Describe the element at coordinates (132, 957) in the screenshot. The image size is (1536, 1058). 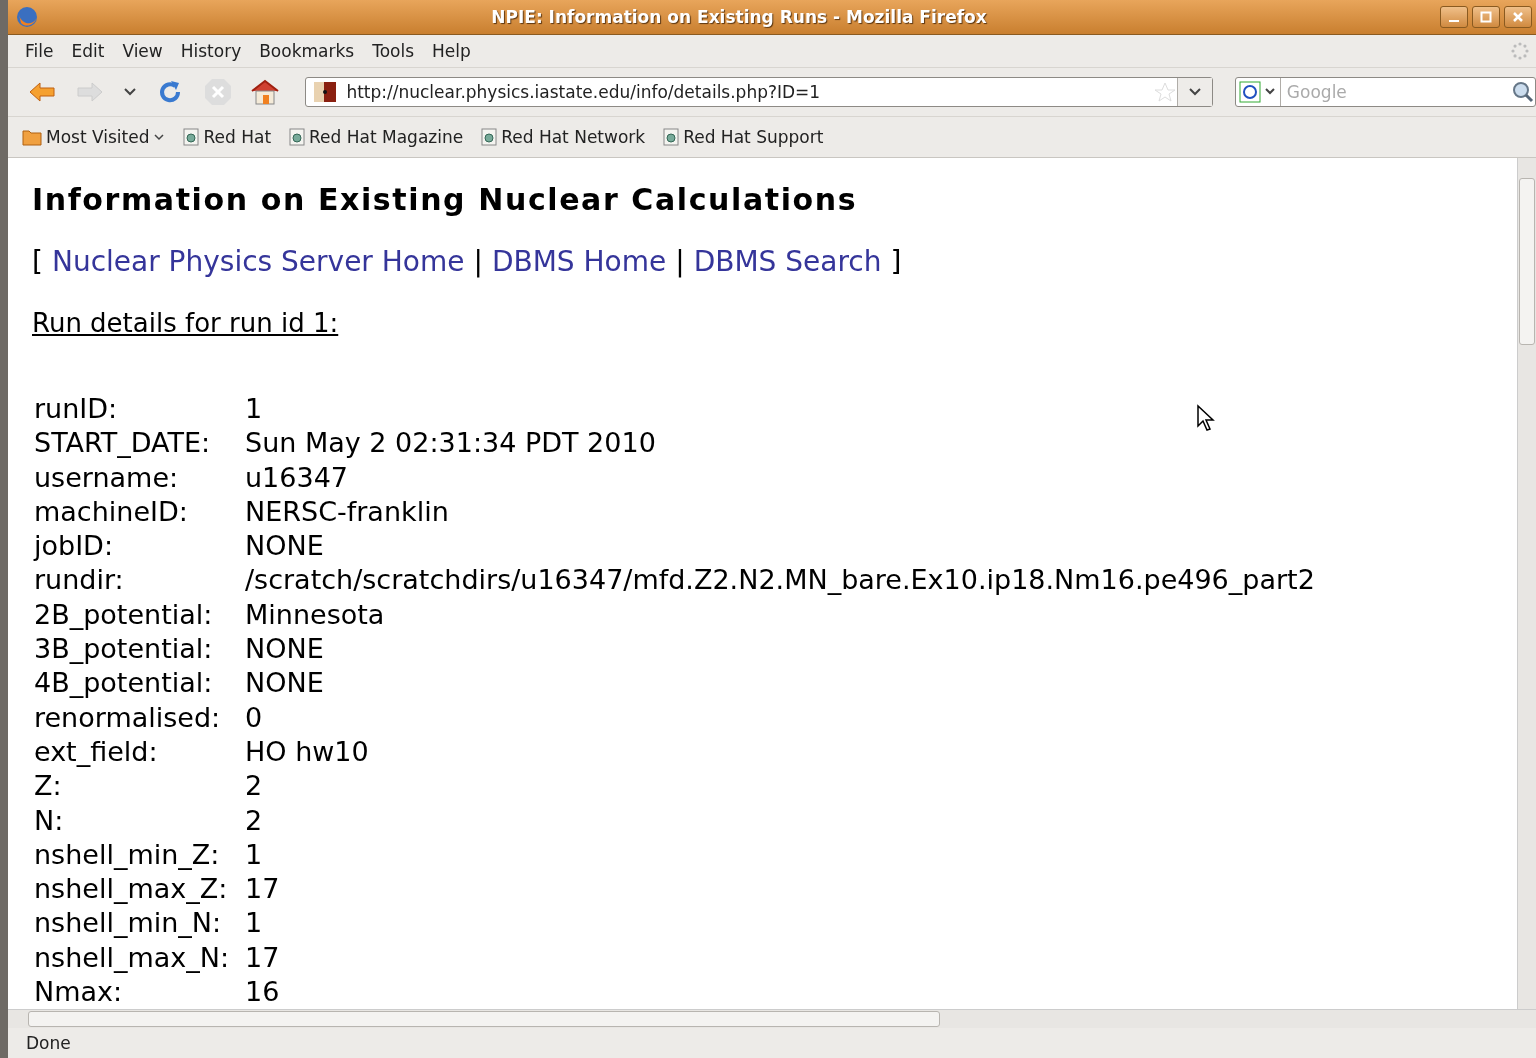
I see `field-label: nshell_max_N:` at that location.